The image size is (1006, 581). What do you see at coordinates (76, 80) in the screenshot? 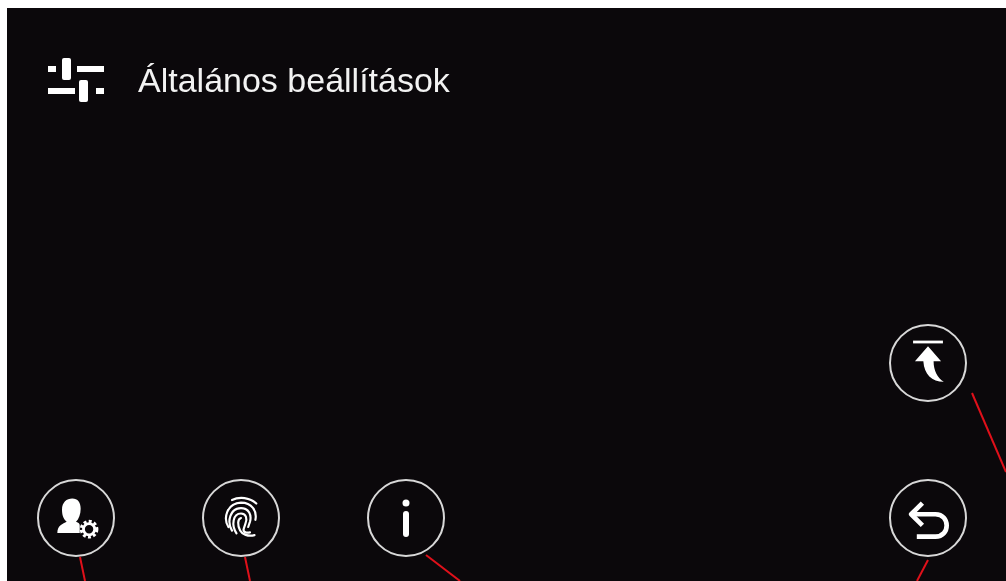
I see `sliders-icon` at bounding box center [76, 80].